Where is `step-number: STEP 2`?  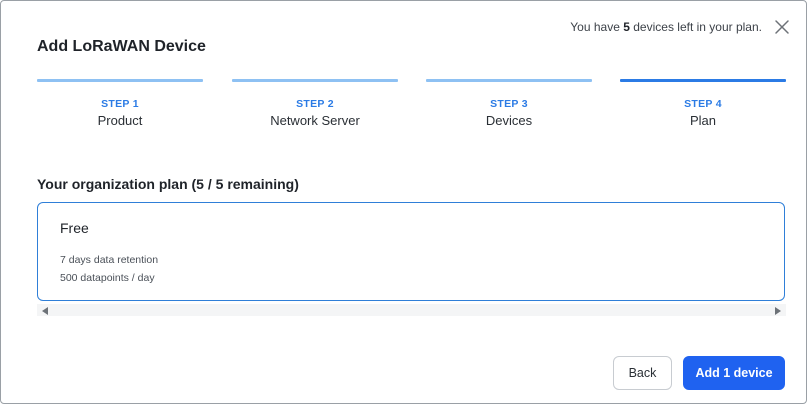 step-number: STEP 2 is located at coordinates (315, 104).